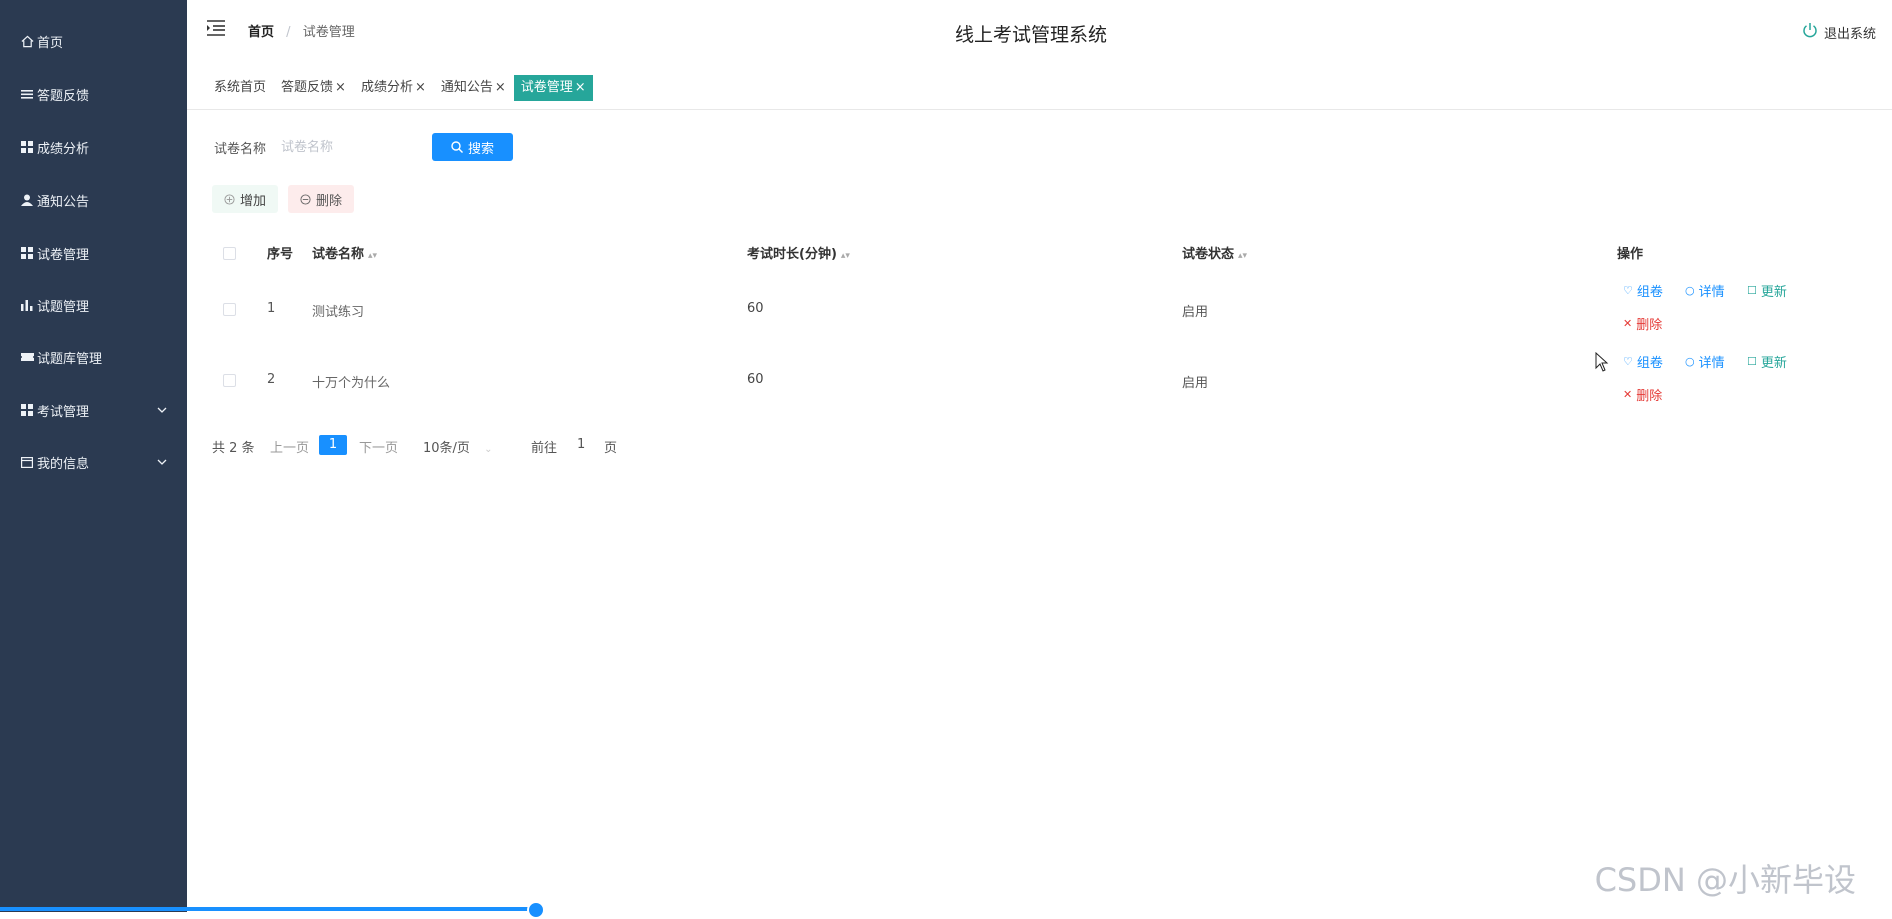 This screenshot has width=1892, height=919. Describe the element at coordinates (356, 147) in the screenshot. I see `search-input` at that location.